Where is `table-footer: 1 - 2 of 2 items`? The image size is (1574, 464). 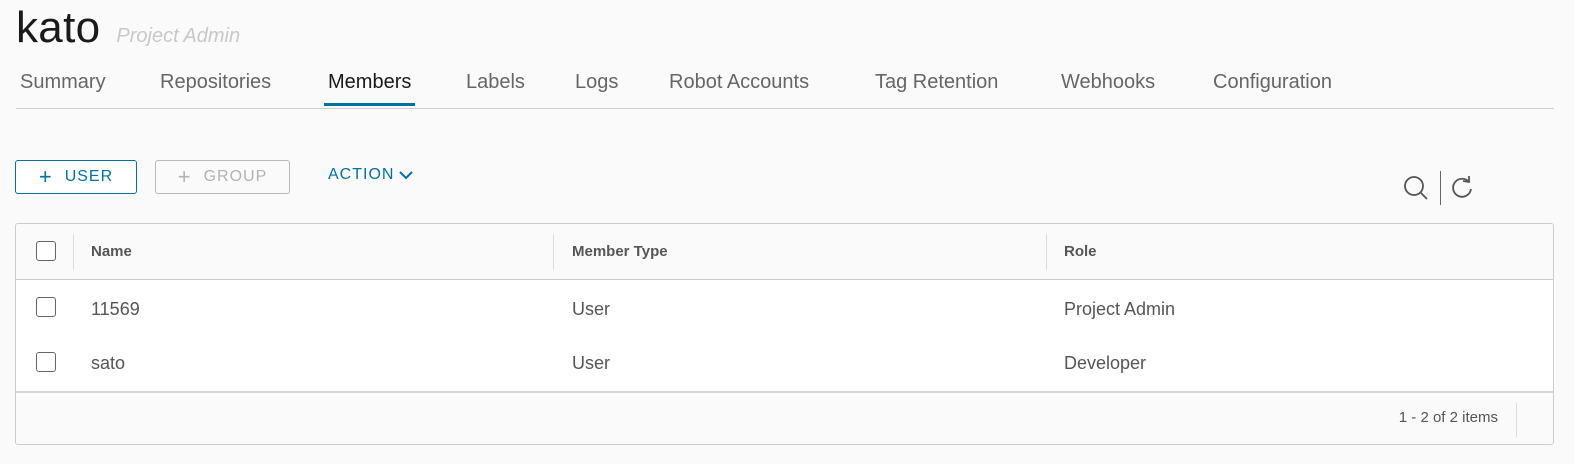
table-footer: 1 - 2 of 2 items is located at coordinates (784, 417).